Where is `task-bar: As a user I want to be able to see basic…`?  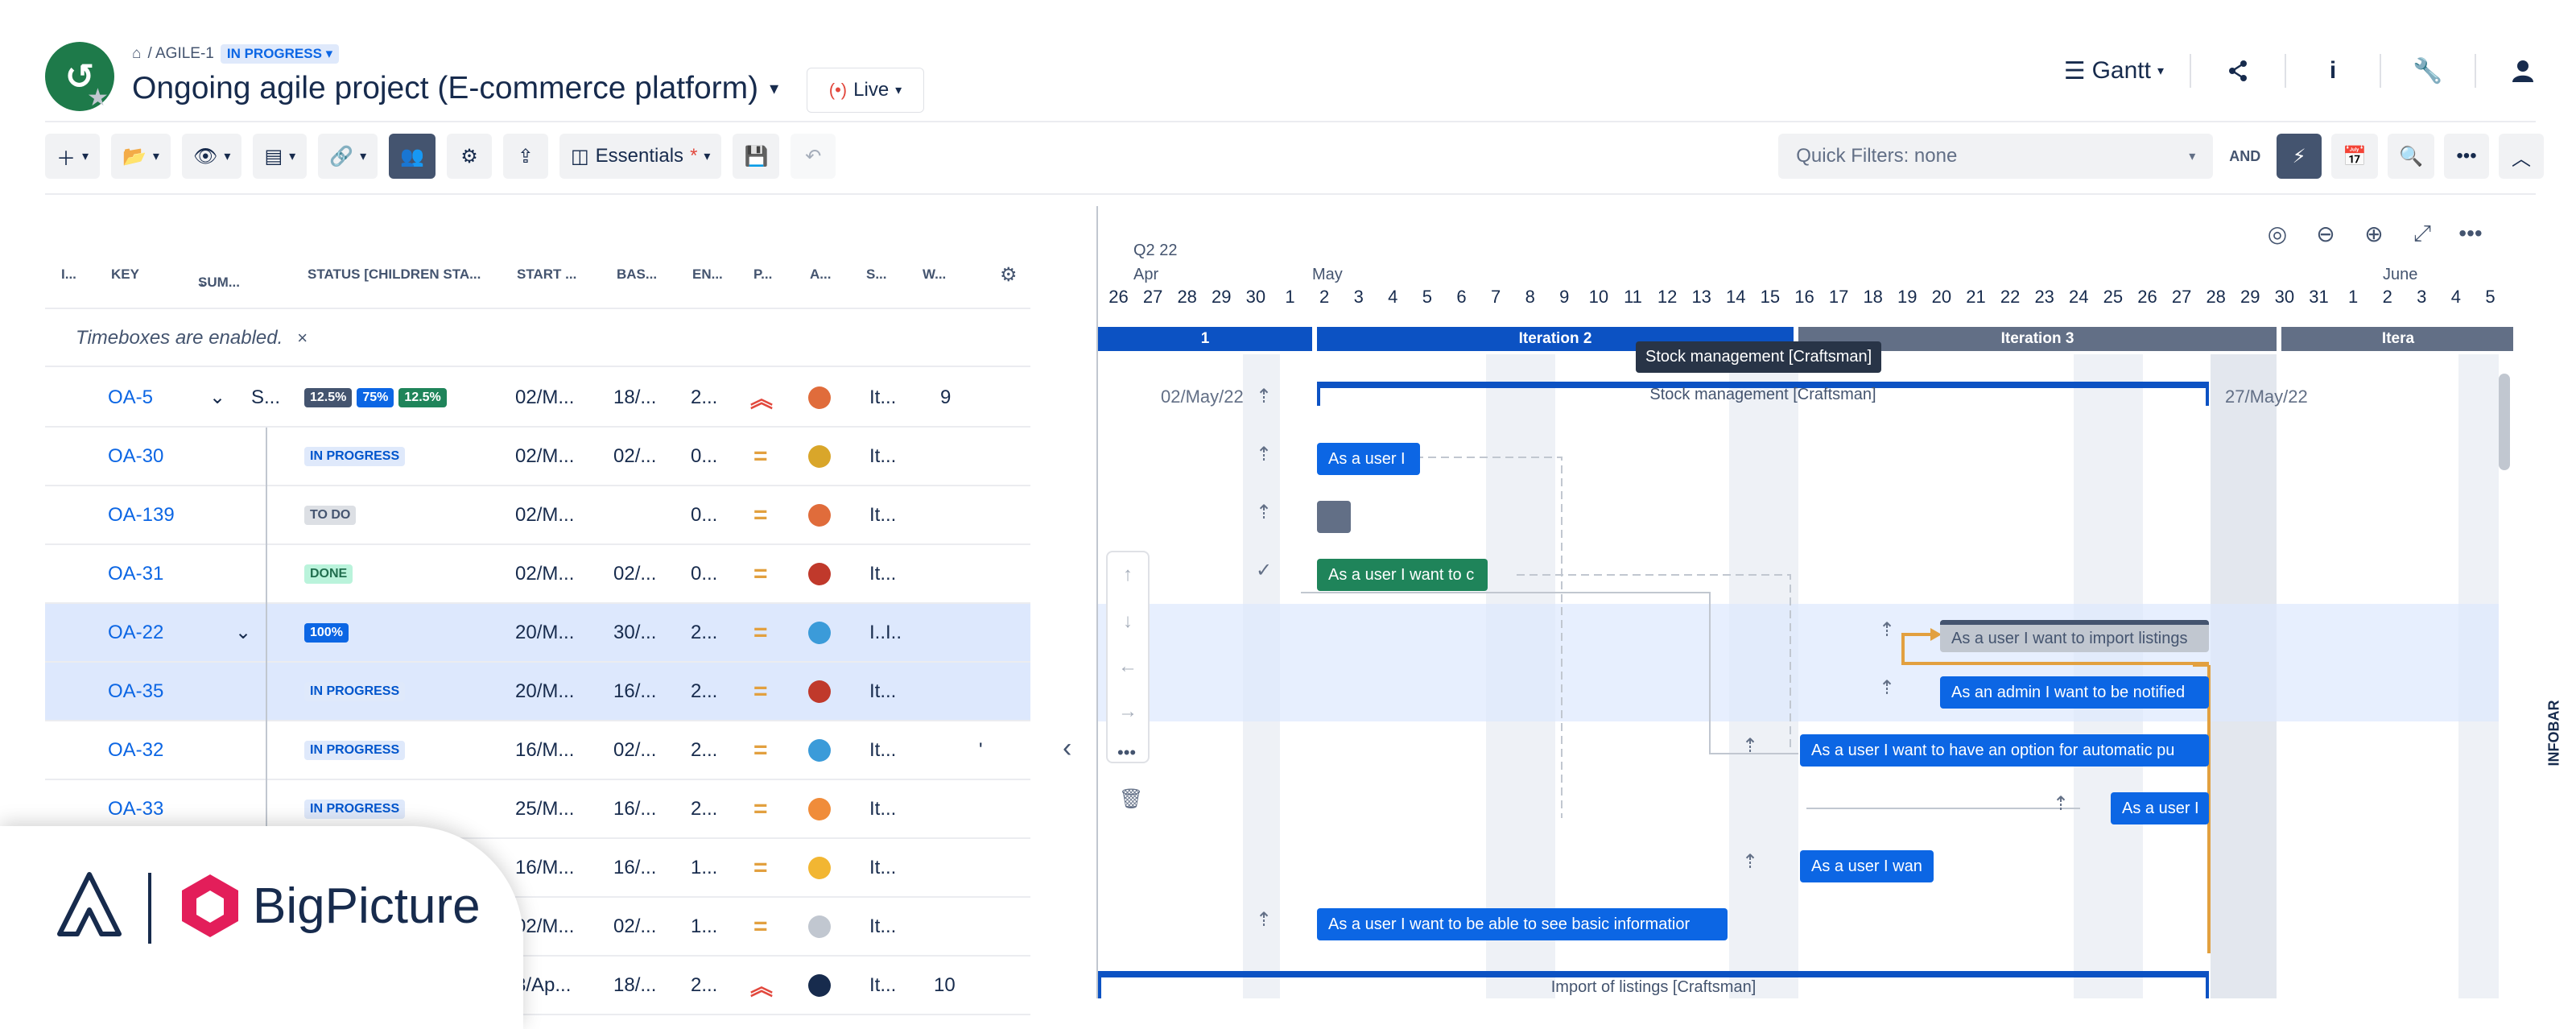 task-bar: As a user I want to be able to see basic… is located at coordinates (1522, 924).